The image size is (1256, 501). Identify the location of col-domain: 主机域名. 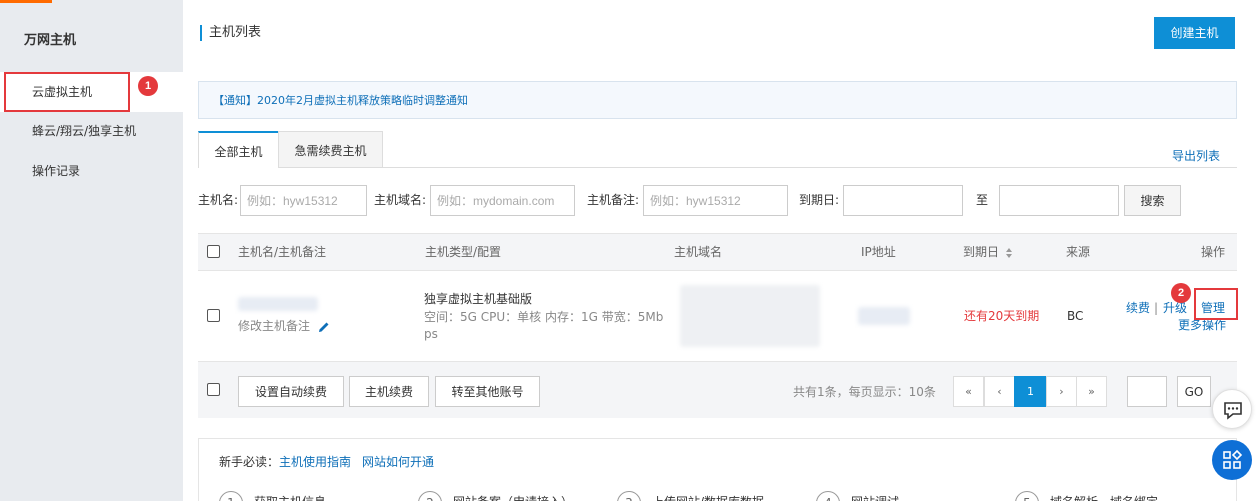
(698, 252).